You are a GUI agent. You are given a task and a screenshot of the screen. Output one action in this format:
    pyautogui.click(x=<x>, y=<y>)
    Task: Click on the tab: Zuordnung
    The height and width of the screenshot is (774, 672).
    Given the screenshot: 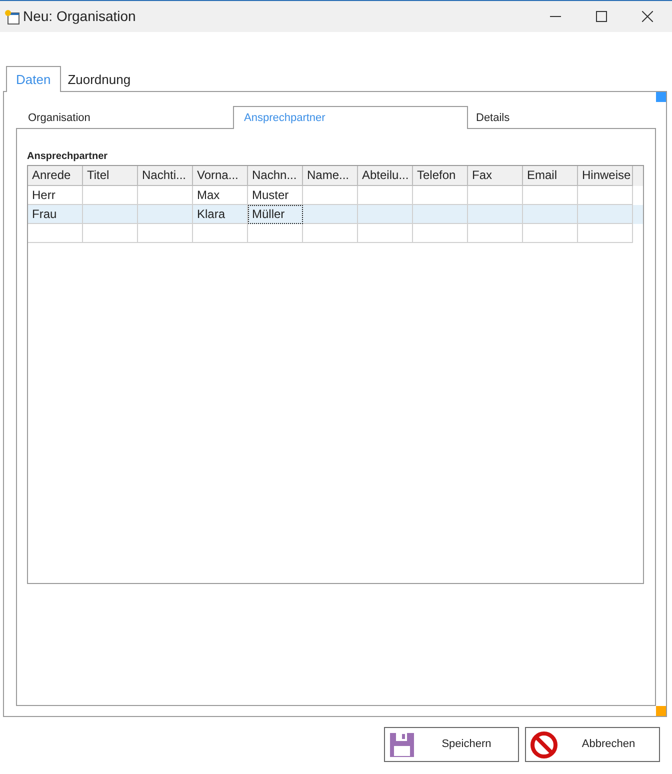 What is the action you would take?
    pyautogui.click(x=99, y=80)
    